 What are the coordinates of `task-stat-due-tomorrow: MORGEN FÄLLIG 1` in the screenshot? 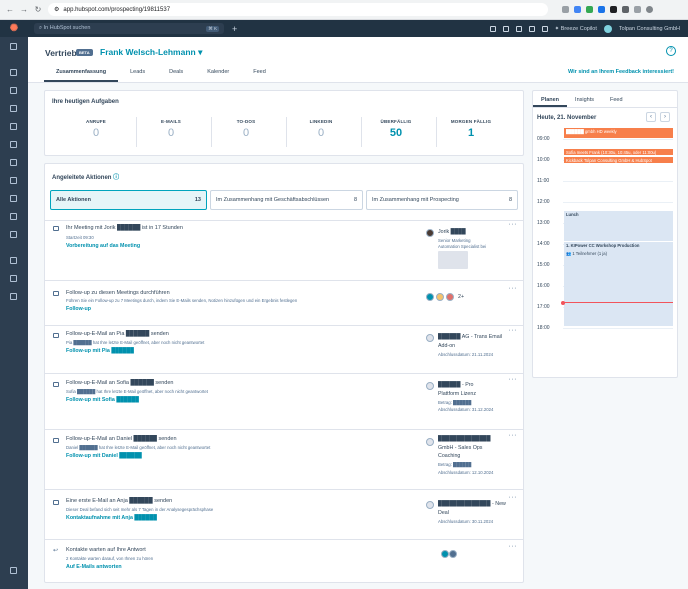 It's located at (471, 129).